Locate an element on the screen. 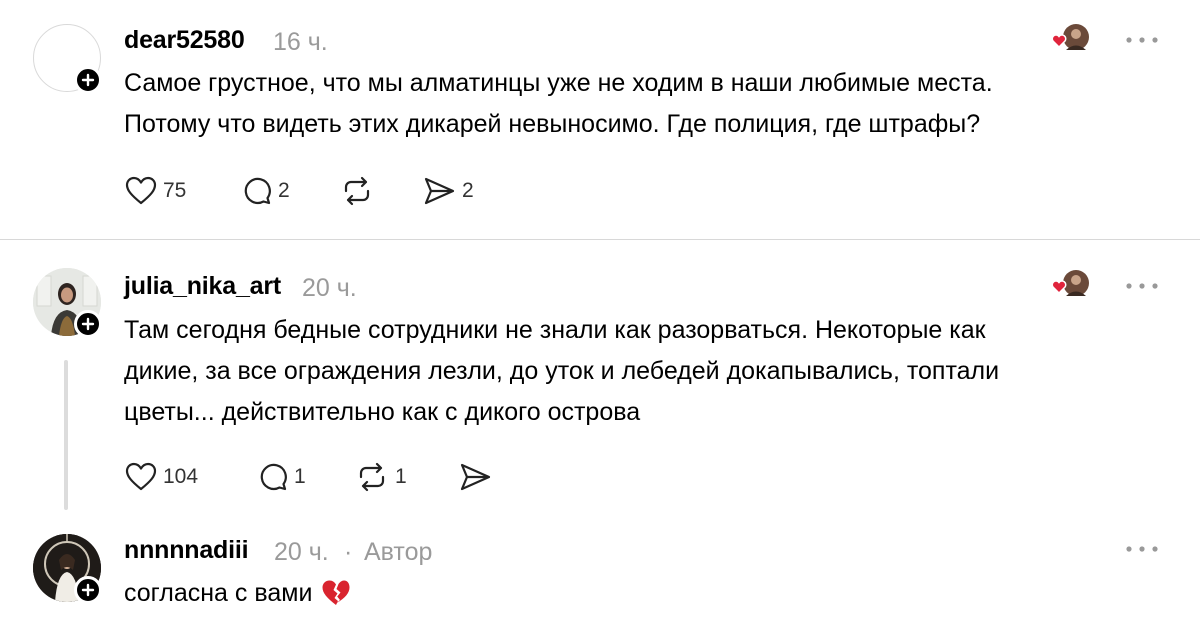 Image resolution: width=1200 pixels, height=627 pixels. repost-count: 1 is located at coordinates (401, 476).